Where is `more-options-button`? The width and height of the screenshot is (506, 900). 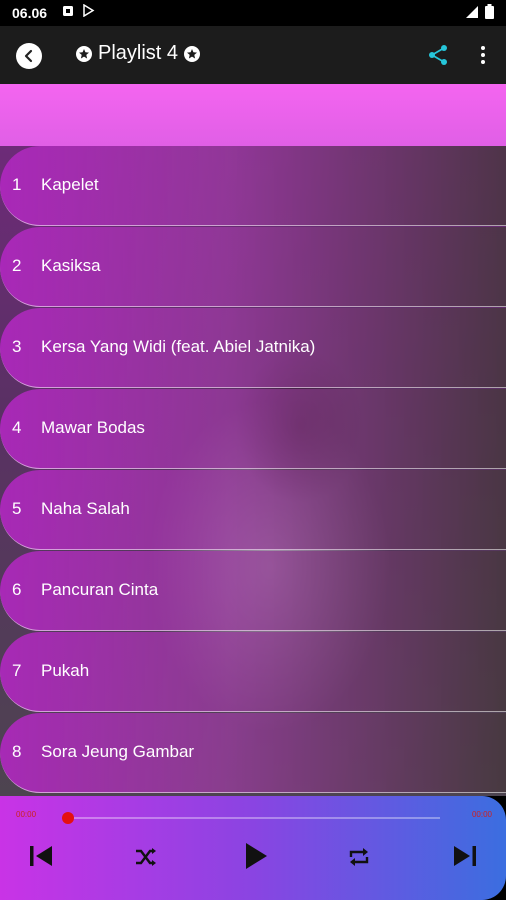 more-options-button is located at coordinates (483, 57).